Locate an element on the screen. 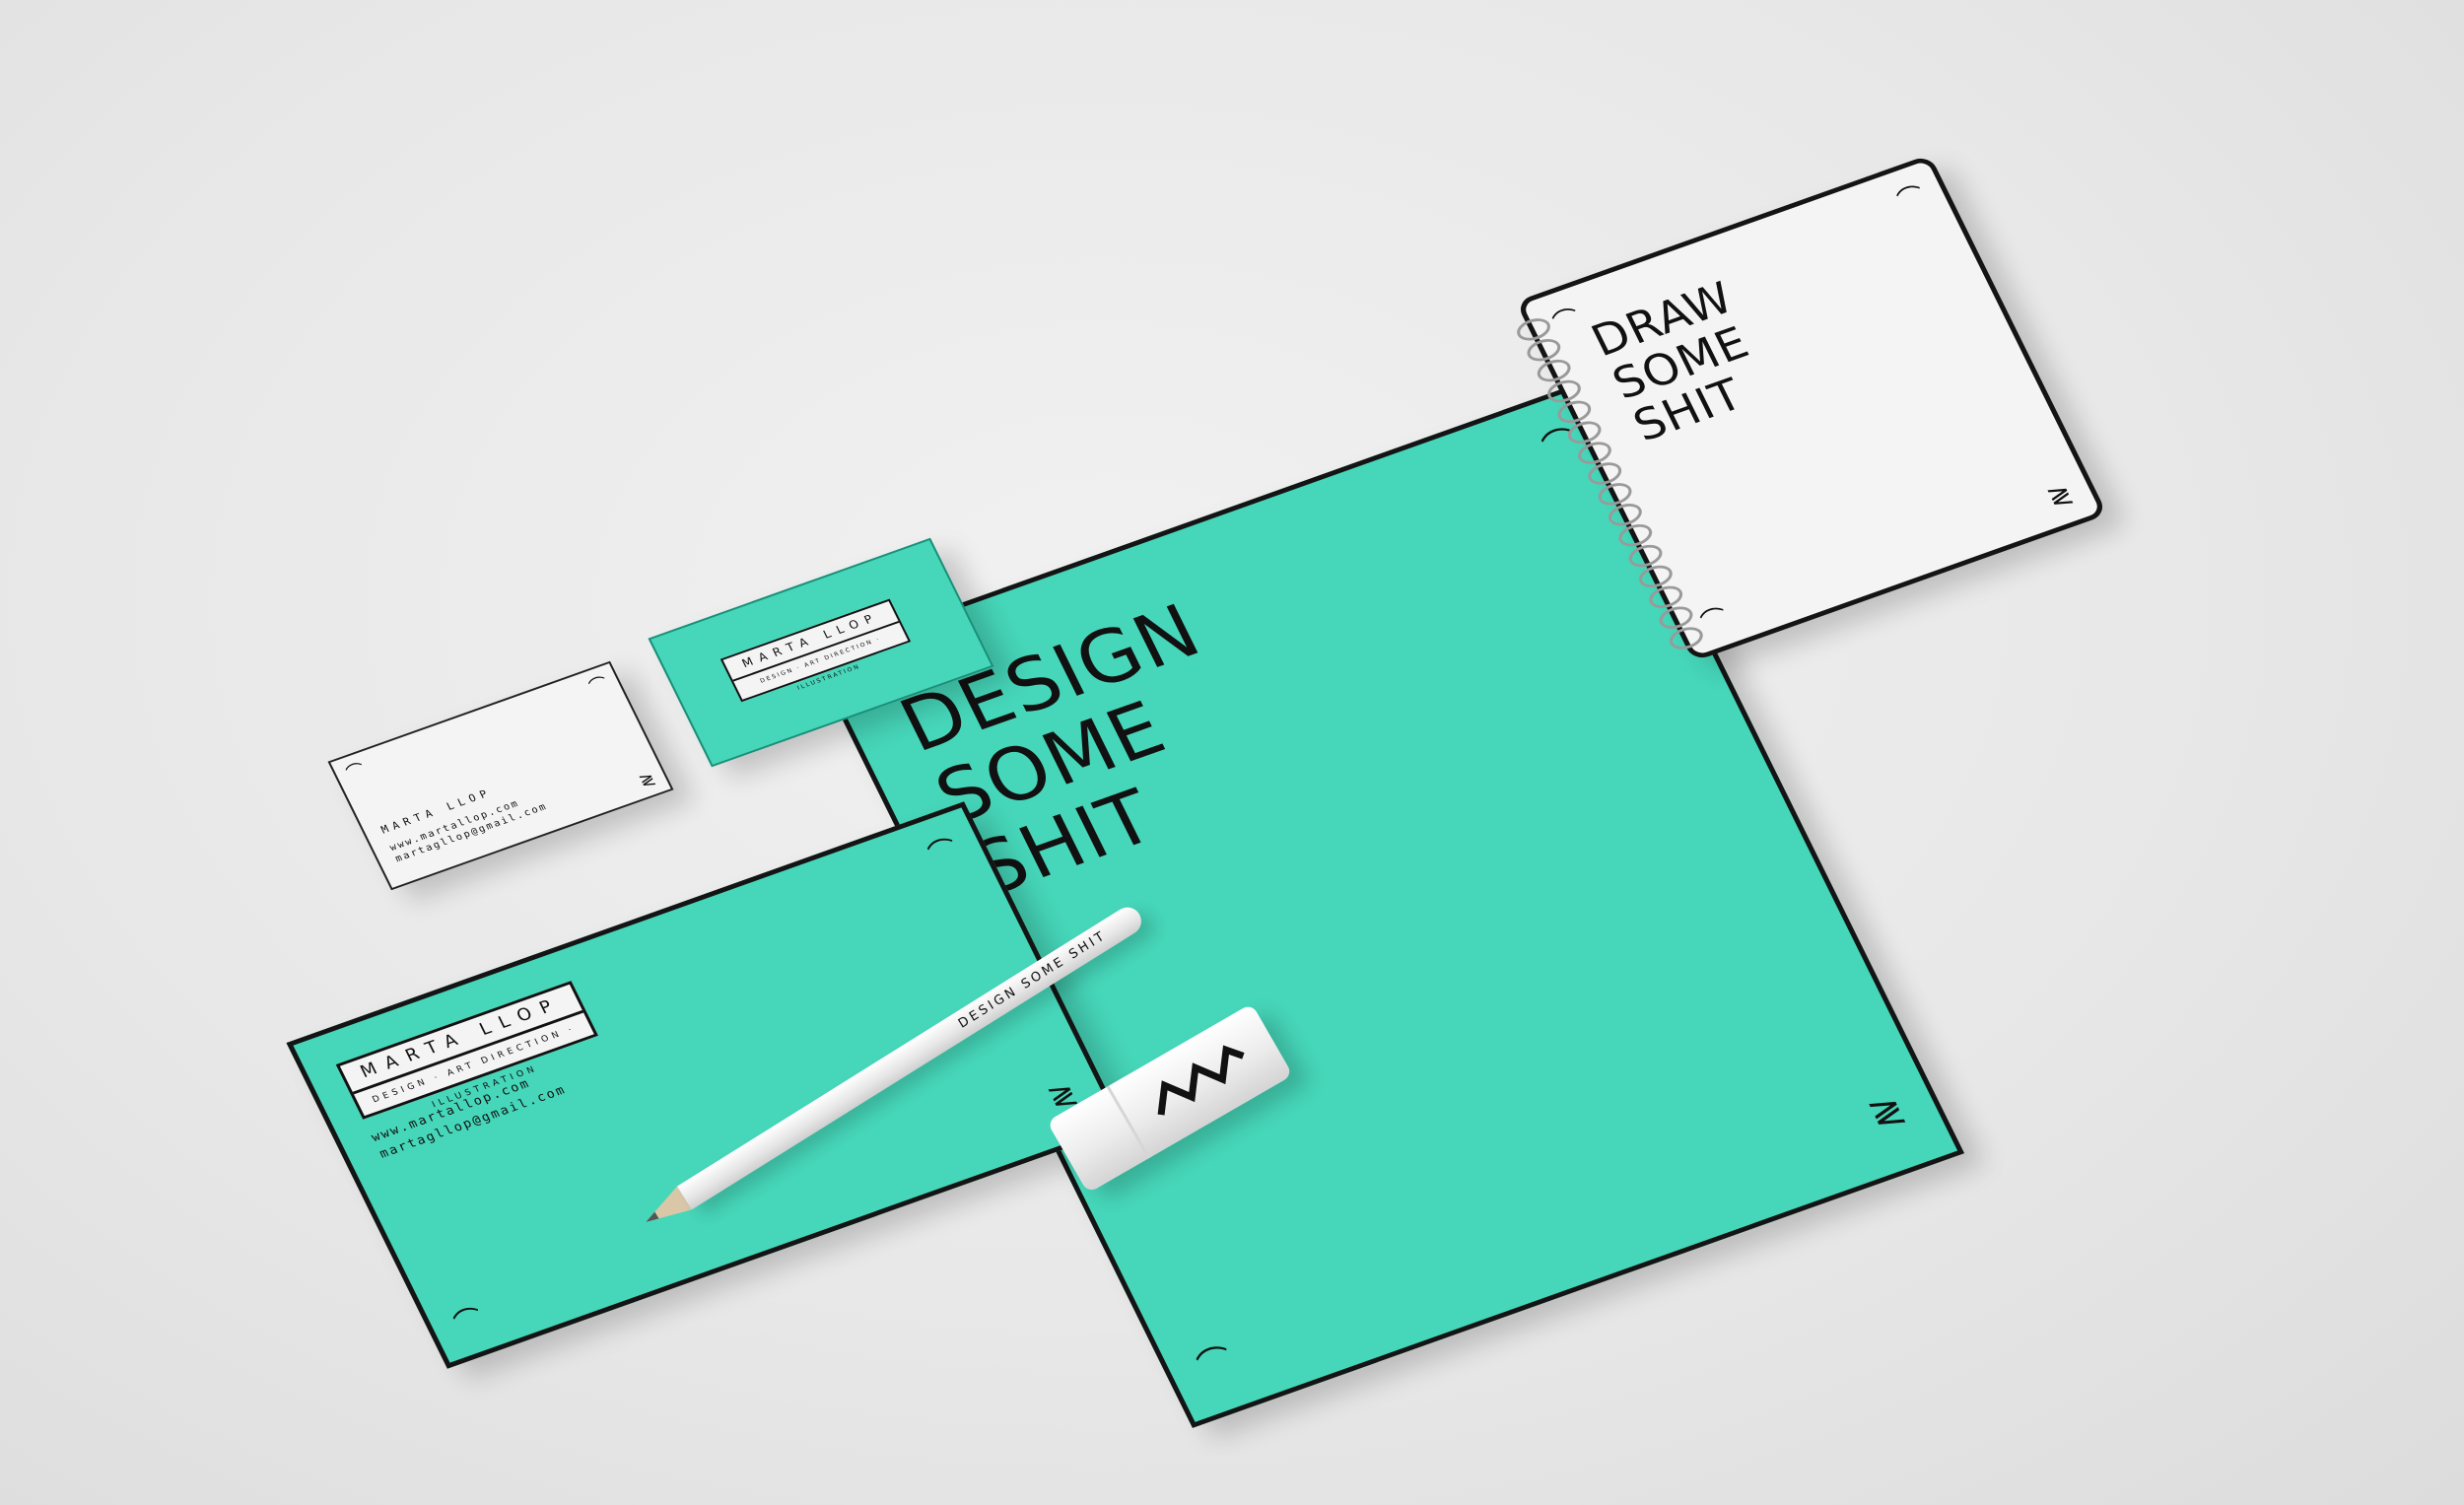  notebook-headline: DRAW SOME SHIT is located at coordinates (1683, 361).